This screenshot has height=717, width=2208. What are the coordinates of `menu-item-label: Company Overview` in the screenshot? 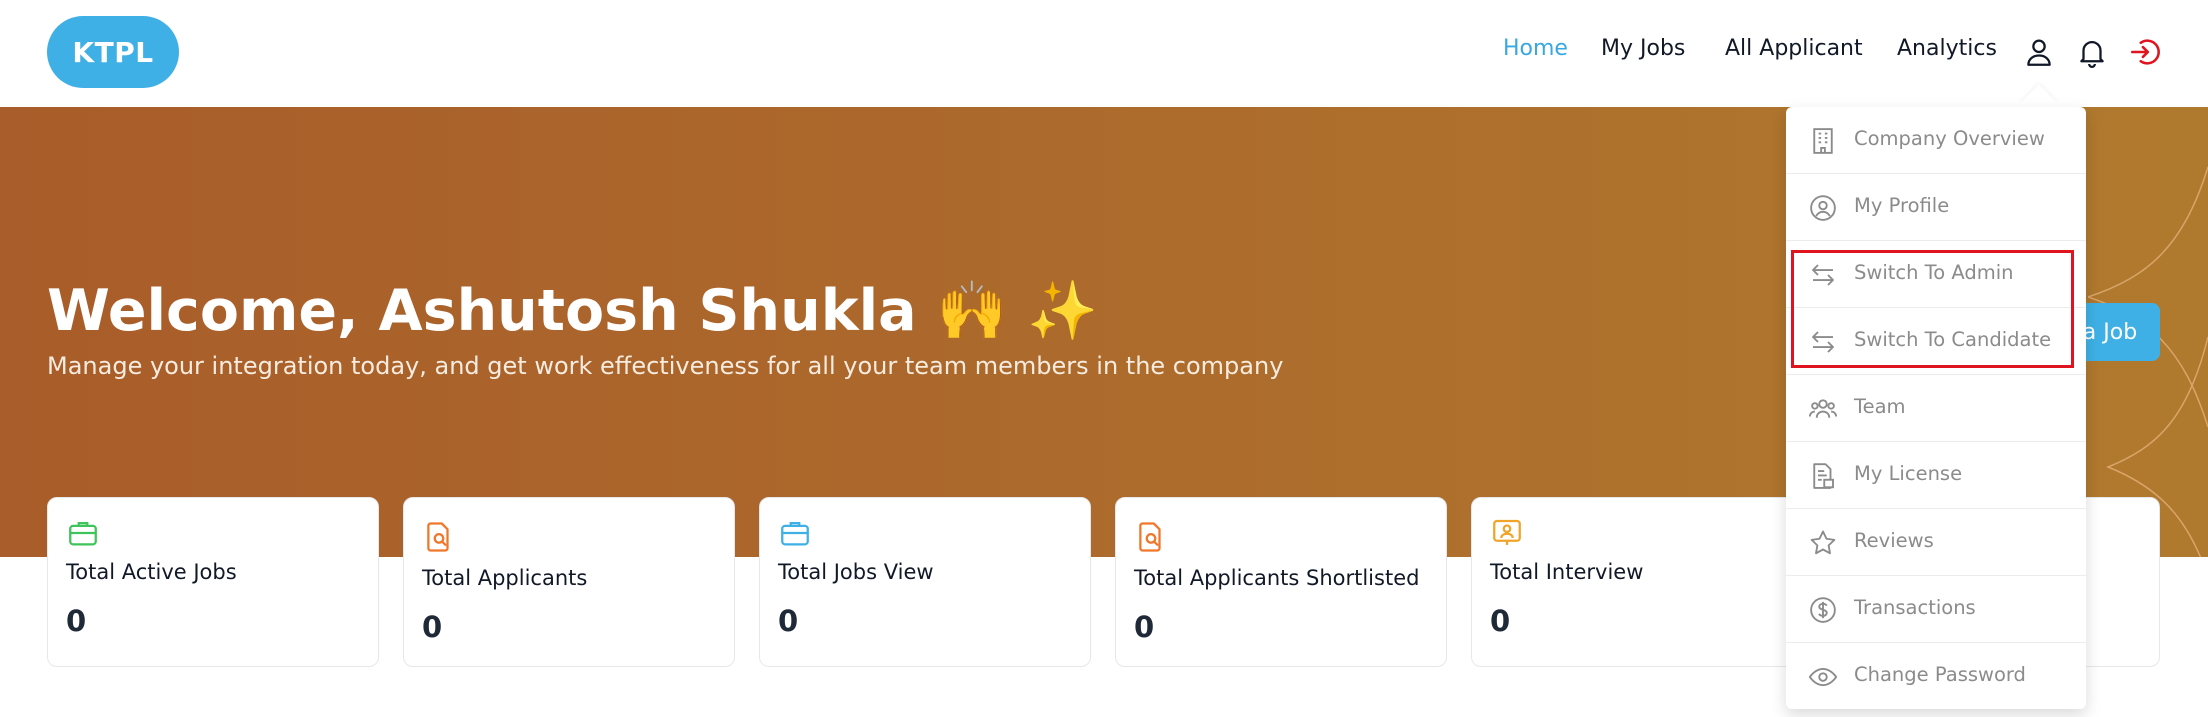 It's located at (1949, 138).